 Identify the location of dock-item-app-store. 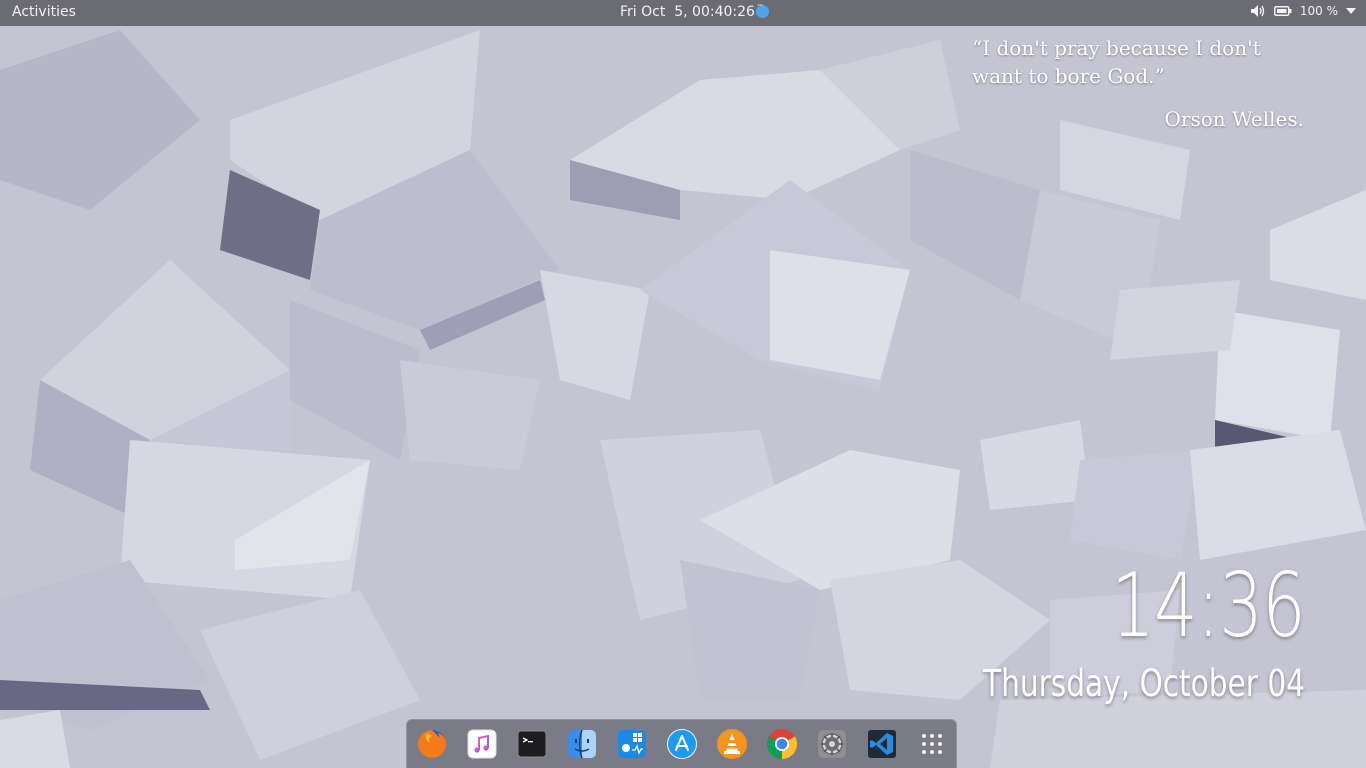
(682, 744).